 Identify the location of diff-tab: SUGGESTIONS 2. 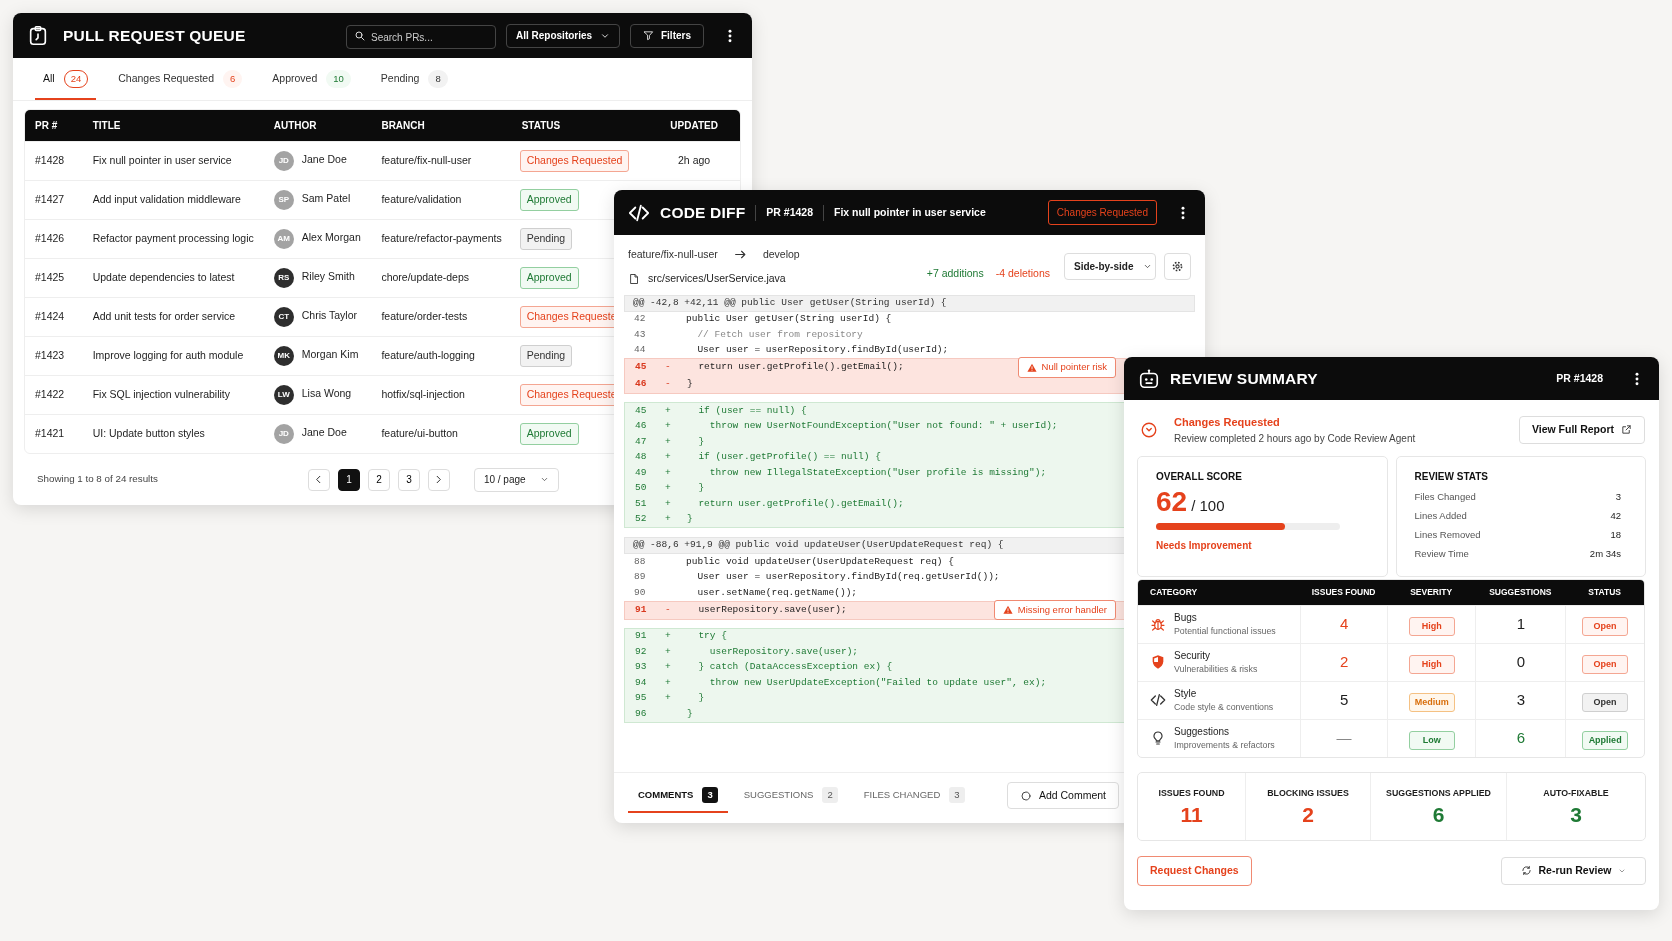
(790, 795).